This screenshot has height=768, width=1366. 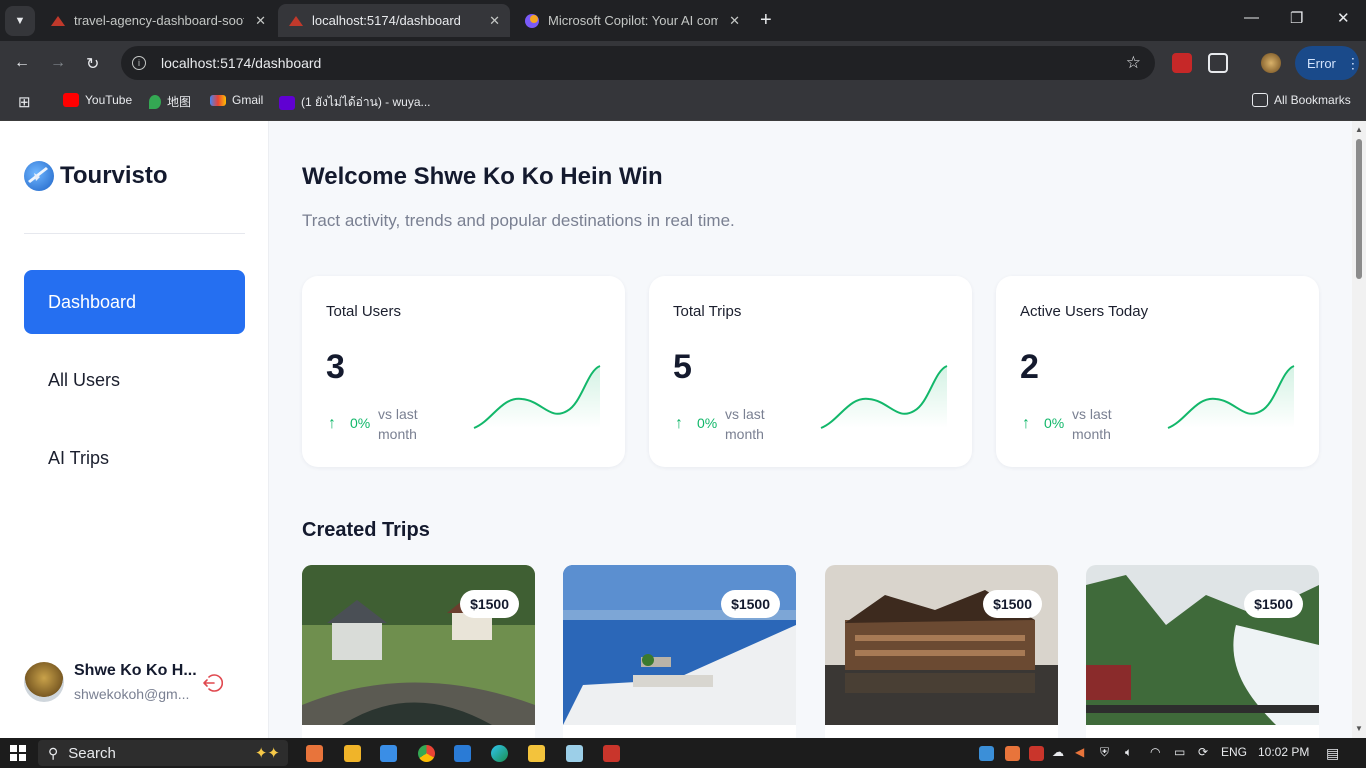 I want to click on restore-icon: ❐, so click(x=1296, y=18).